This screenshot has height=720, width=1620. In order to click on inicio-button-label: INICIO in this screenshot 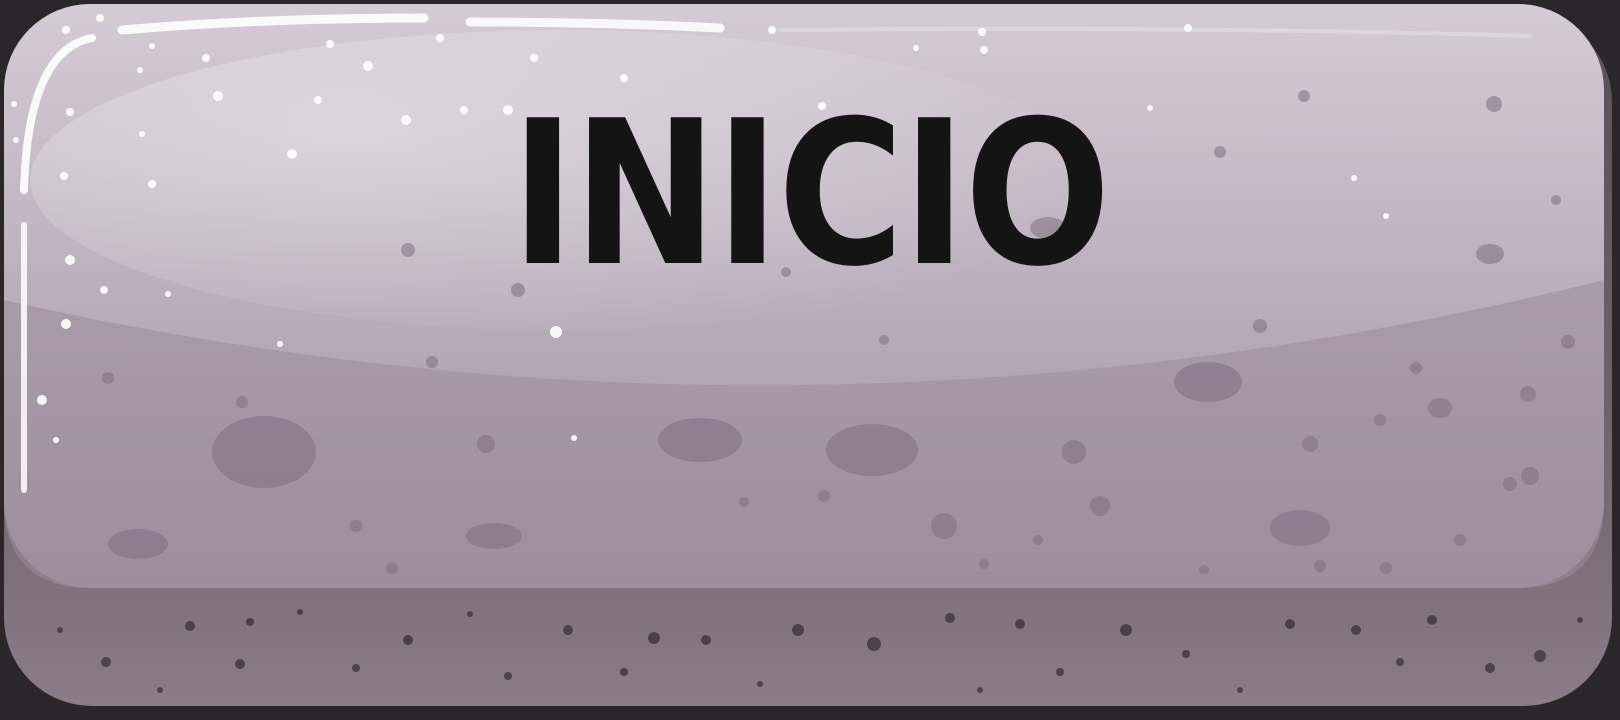, I will do `click(810, 194)`.